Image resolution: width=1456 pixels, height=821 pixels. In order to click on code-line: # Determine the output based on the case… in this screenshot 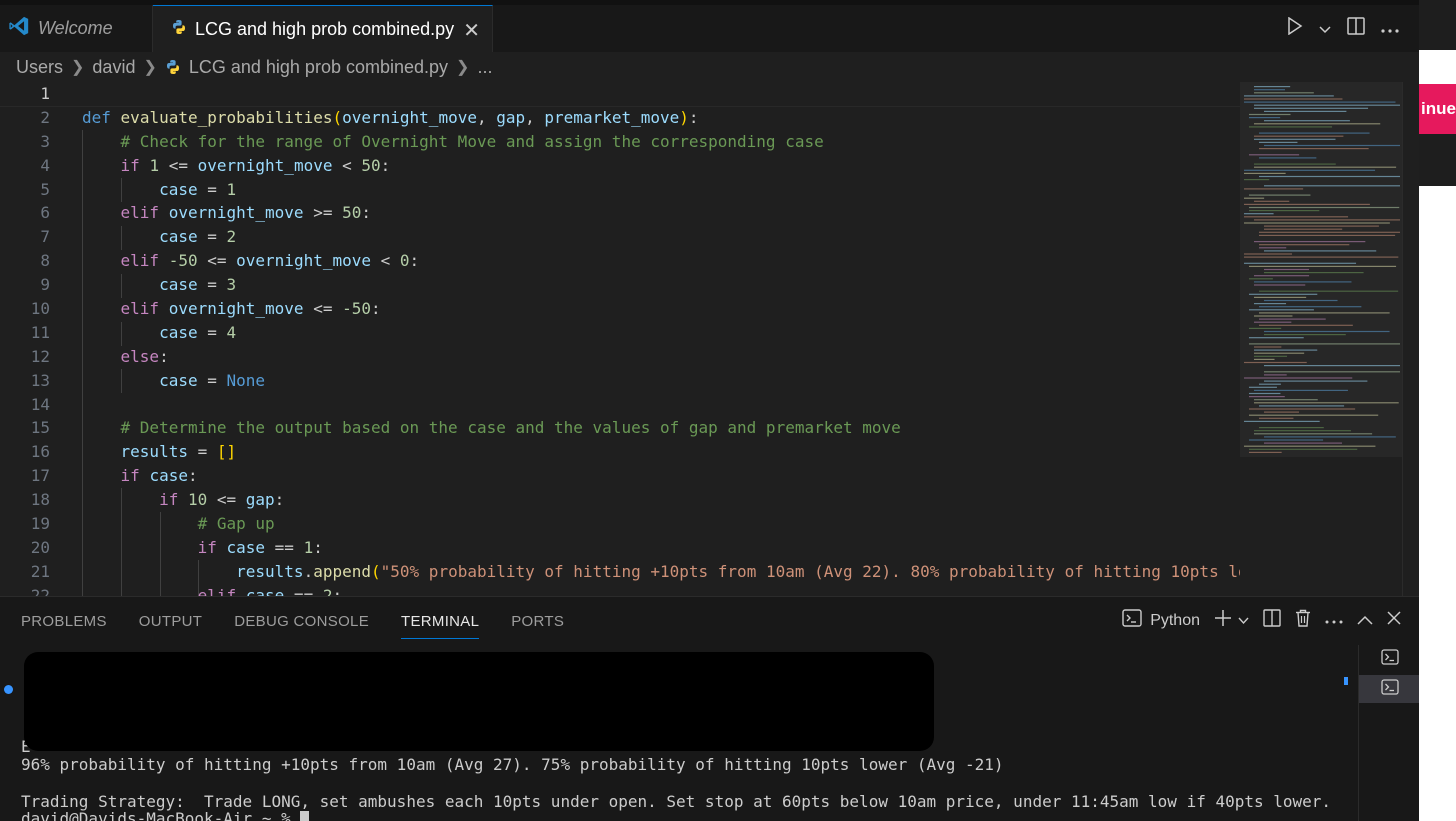, I will do `click(661, 428)`.